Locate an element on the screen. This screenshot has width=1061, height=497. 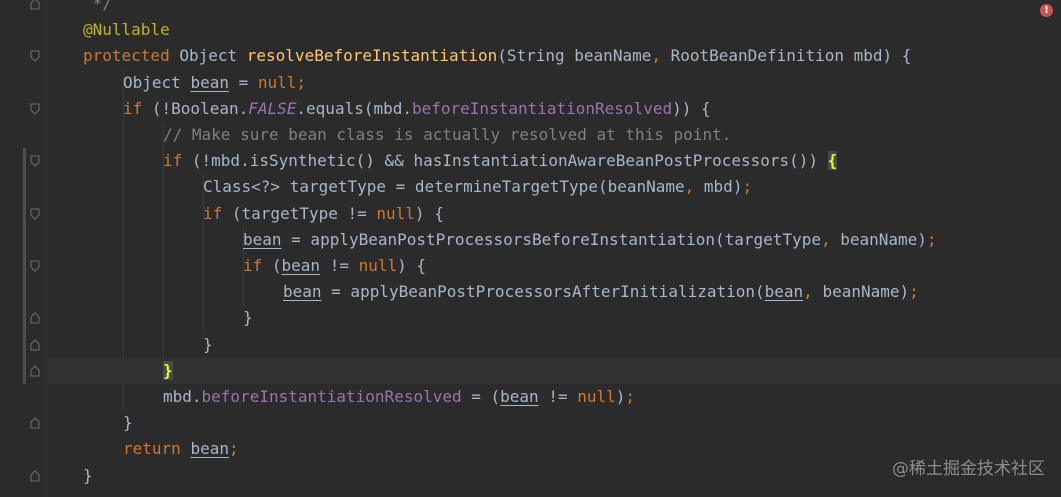
code-token: (String beanName is located at coordinates (574, 56).